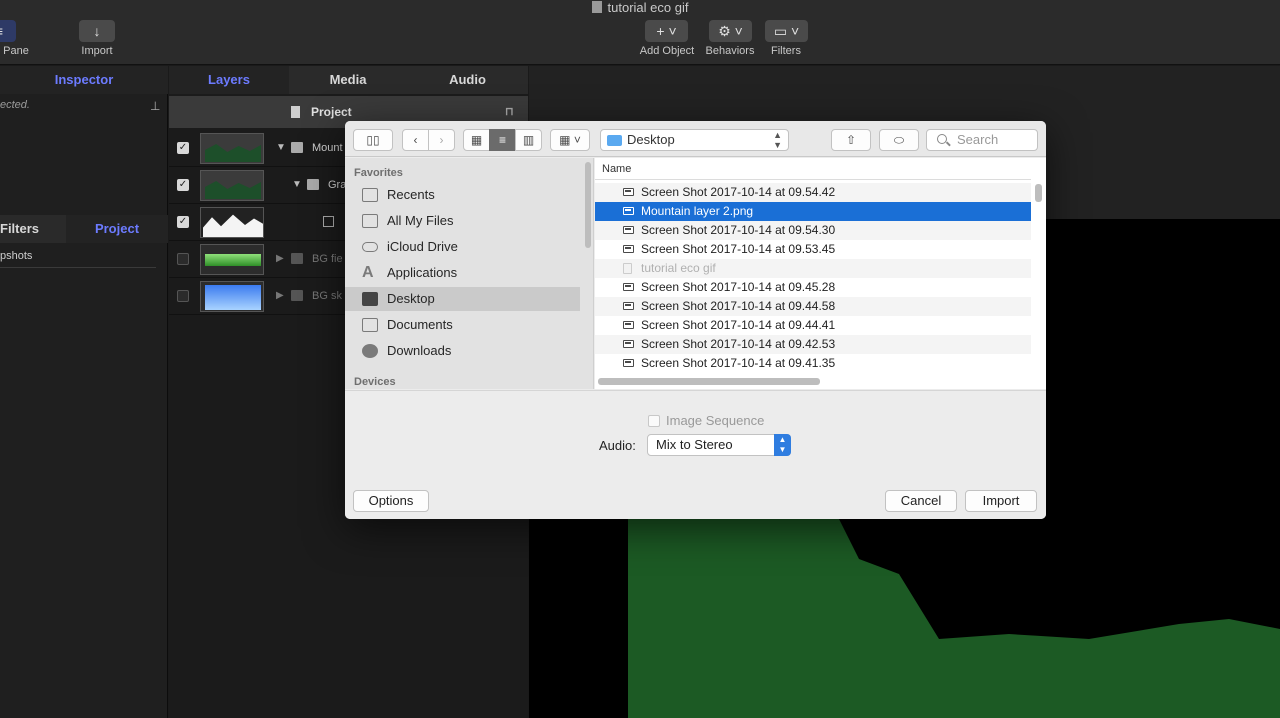 This screenshot has height=718, width=1280. Describe the element at coordinates (117, 229) in the screenshot. I see `tab-project: Project` at that location.